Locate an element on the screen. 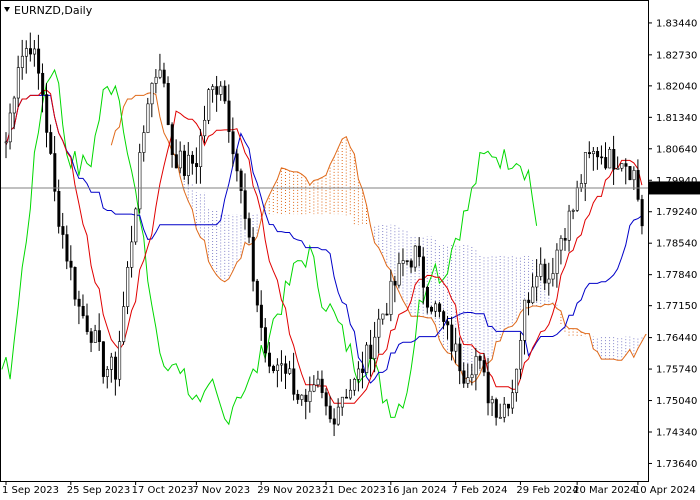 The image size is (700, 500). x-tick-label: 10 Apr 2024 is located at coordinates (665, 490).